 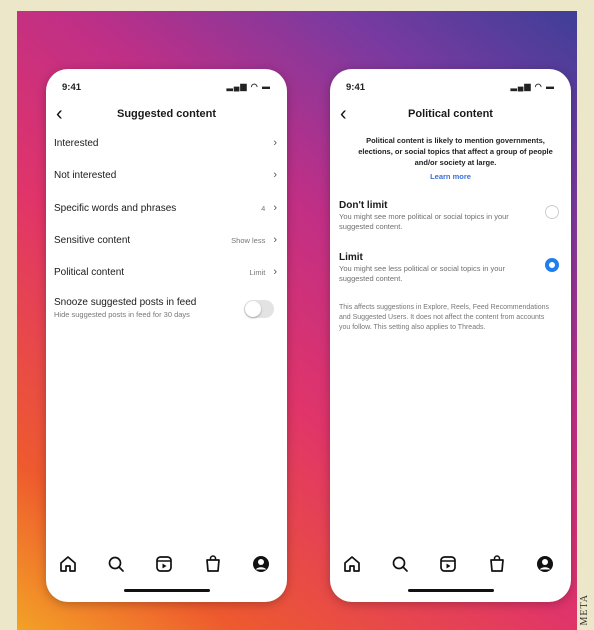 What do you see at coordinates (552, 265) in the screenshot?
I see `radio-limit` at bounding box center [552, 265].